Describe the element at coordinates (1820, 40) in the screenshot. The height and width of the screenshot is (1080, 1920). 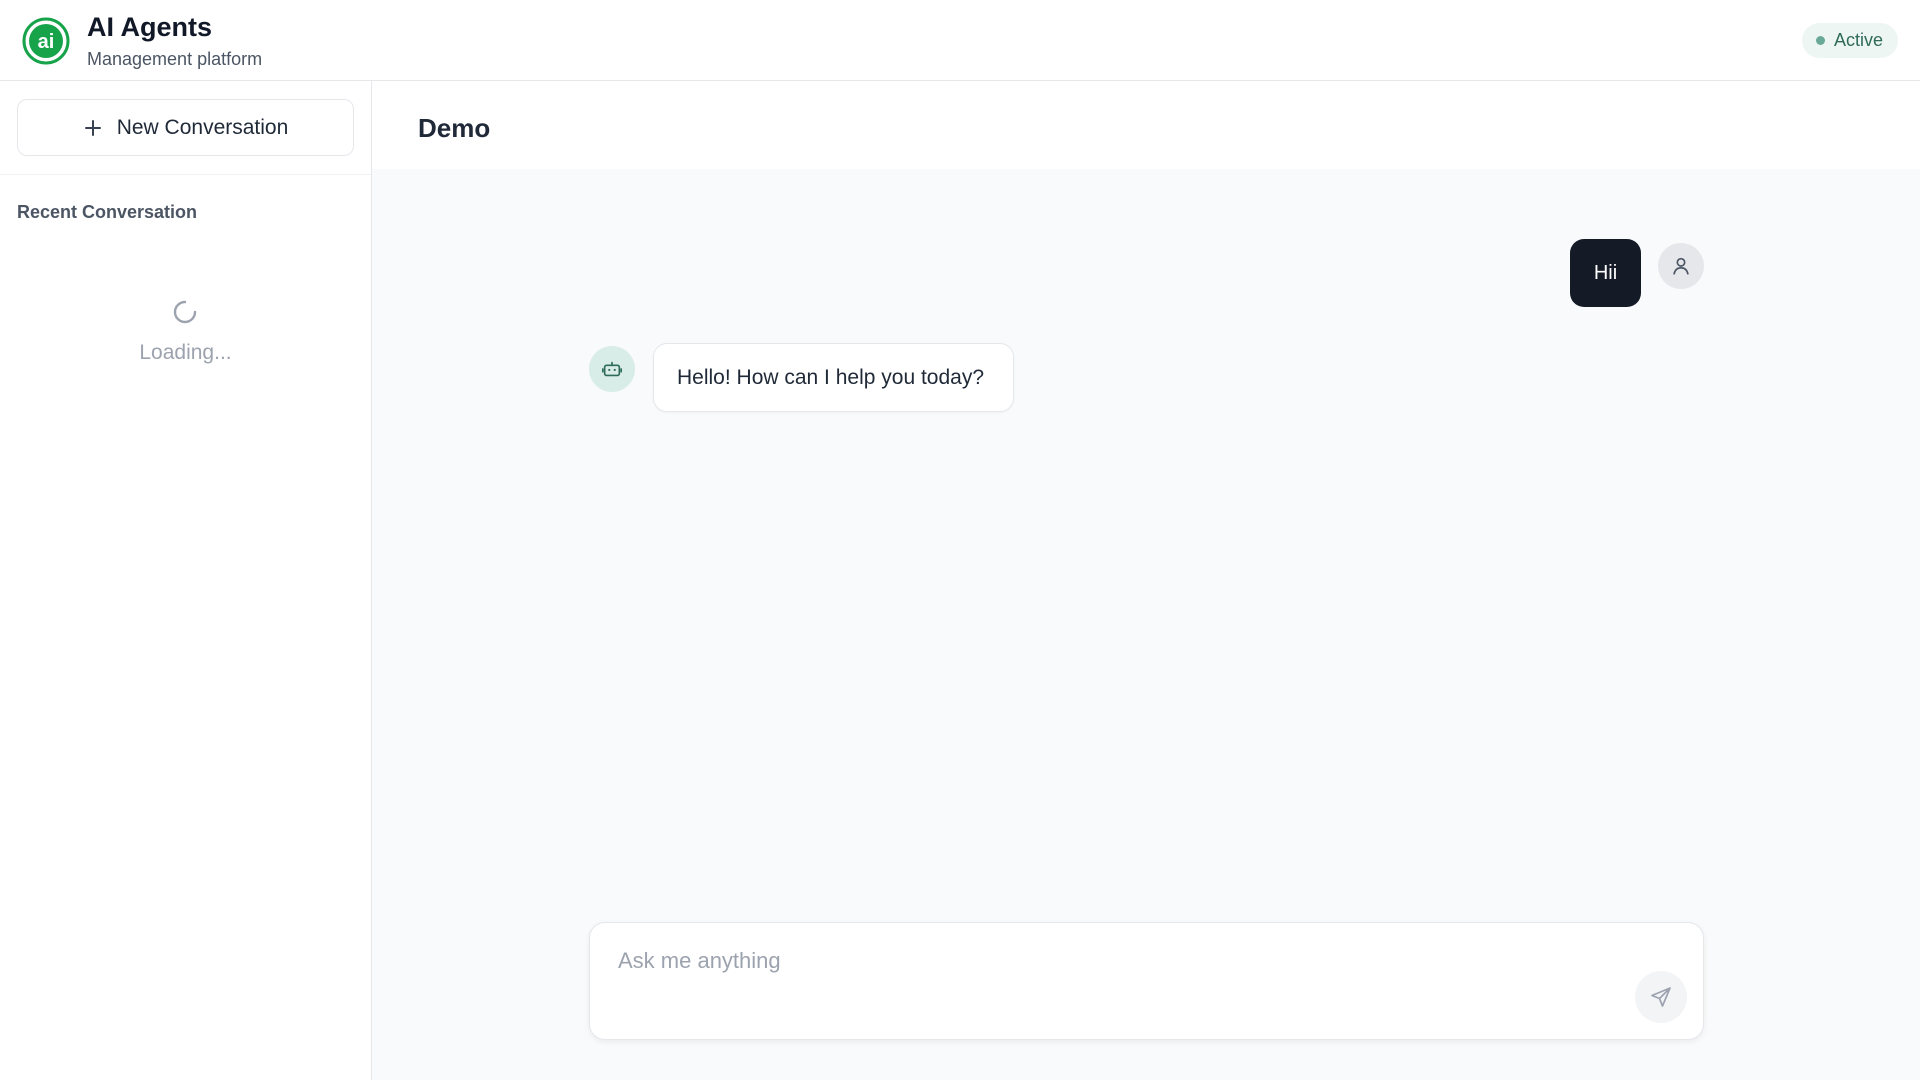
I see `status-dot-icon` at that location.